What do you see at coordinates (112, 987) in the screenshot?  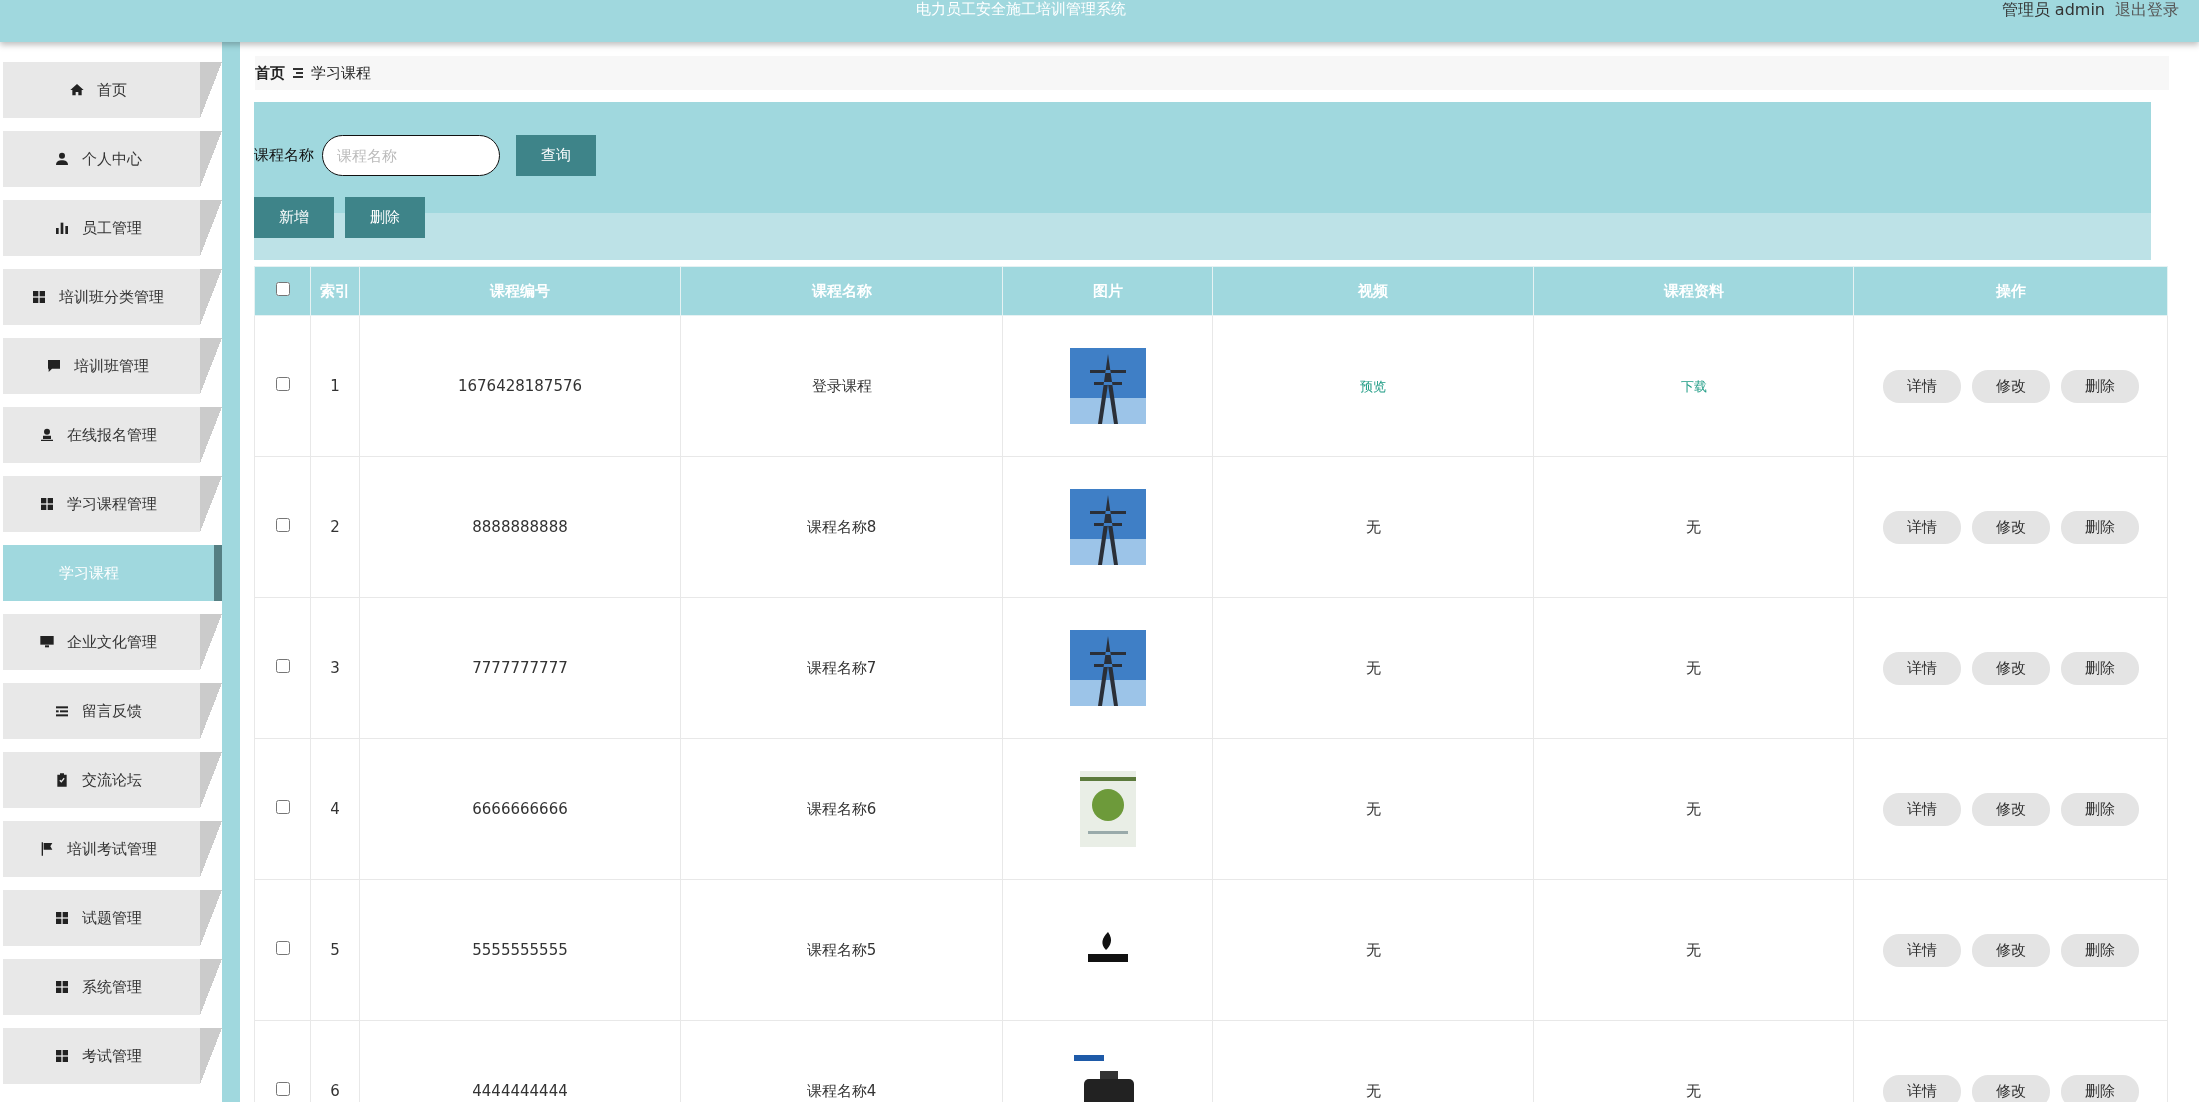 I see `sidebar-item: 系统管理` at bounding box center [112, 987].